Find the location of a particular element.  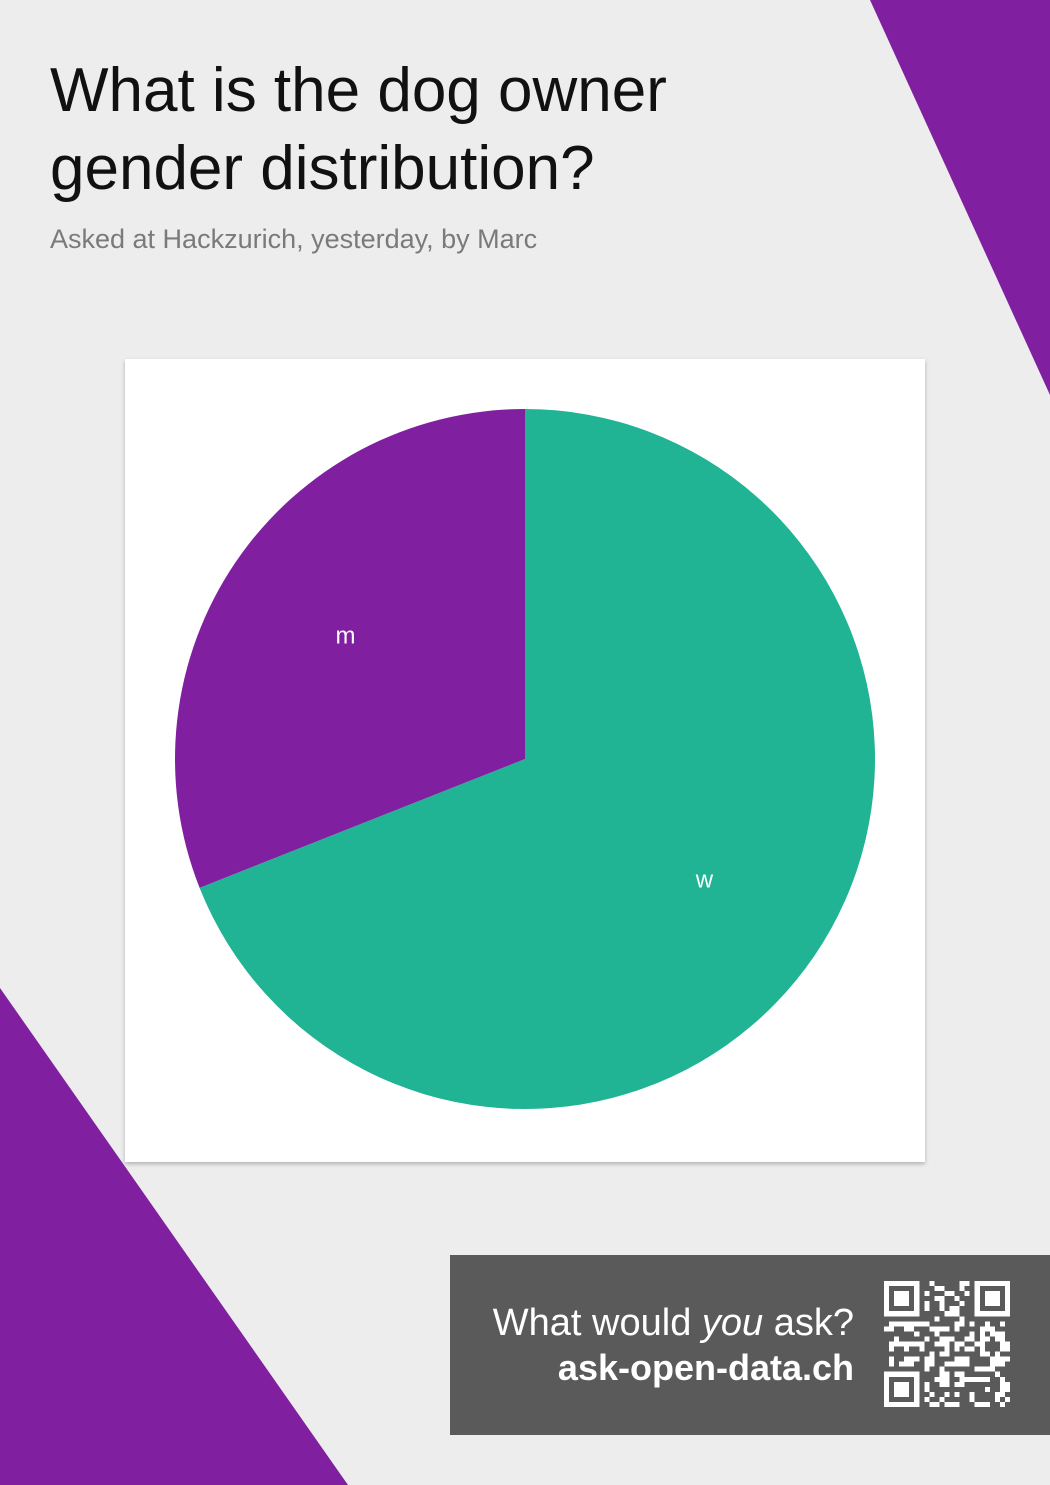

top-right-accent-shape is located at coordinates (960, 197).